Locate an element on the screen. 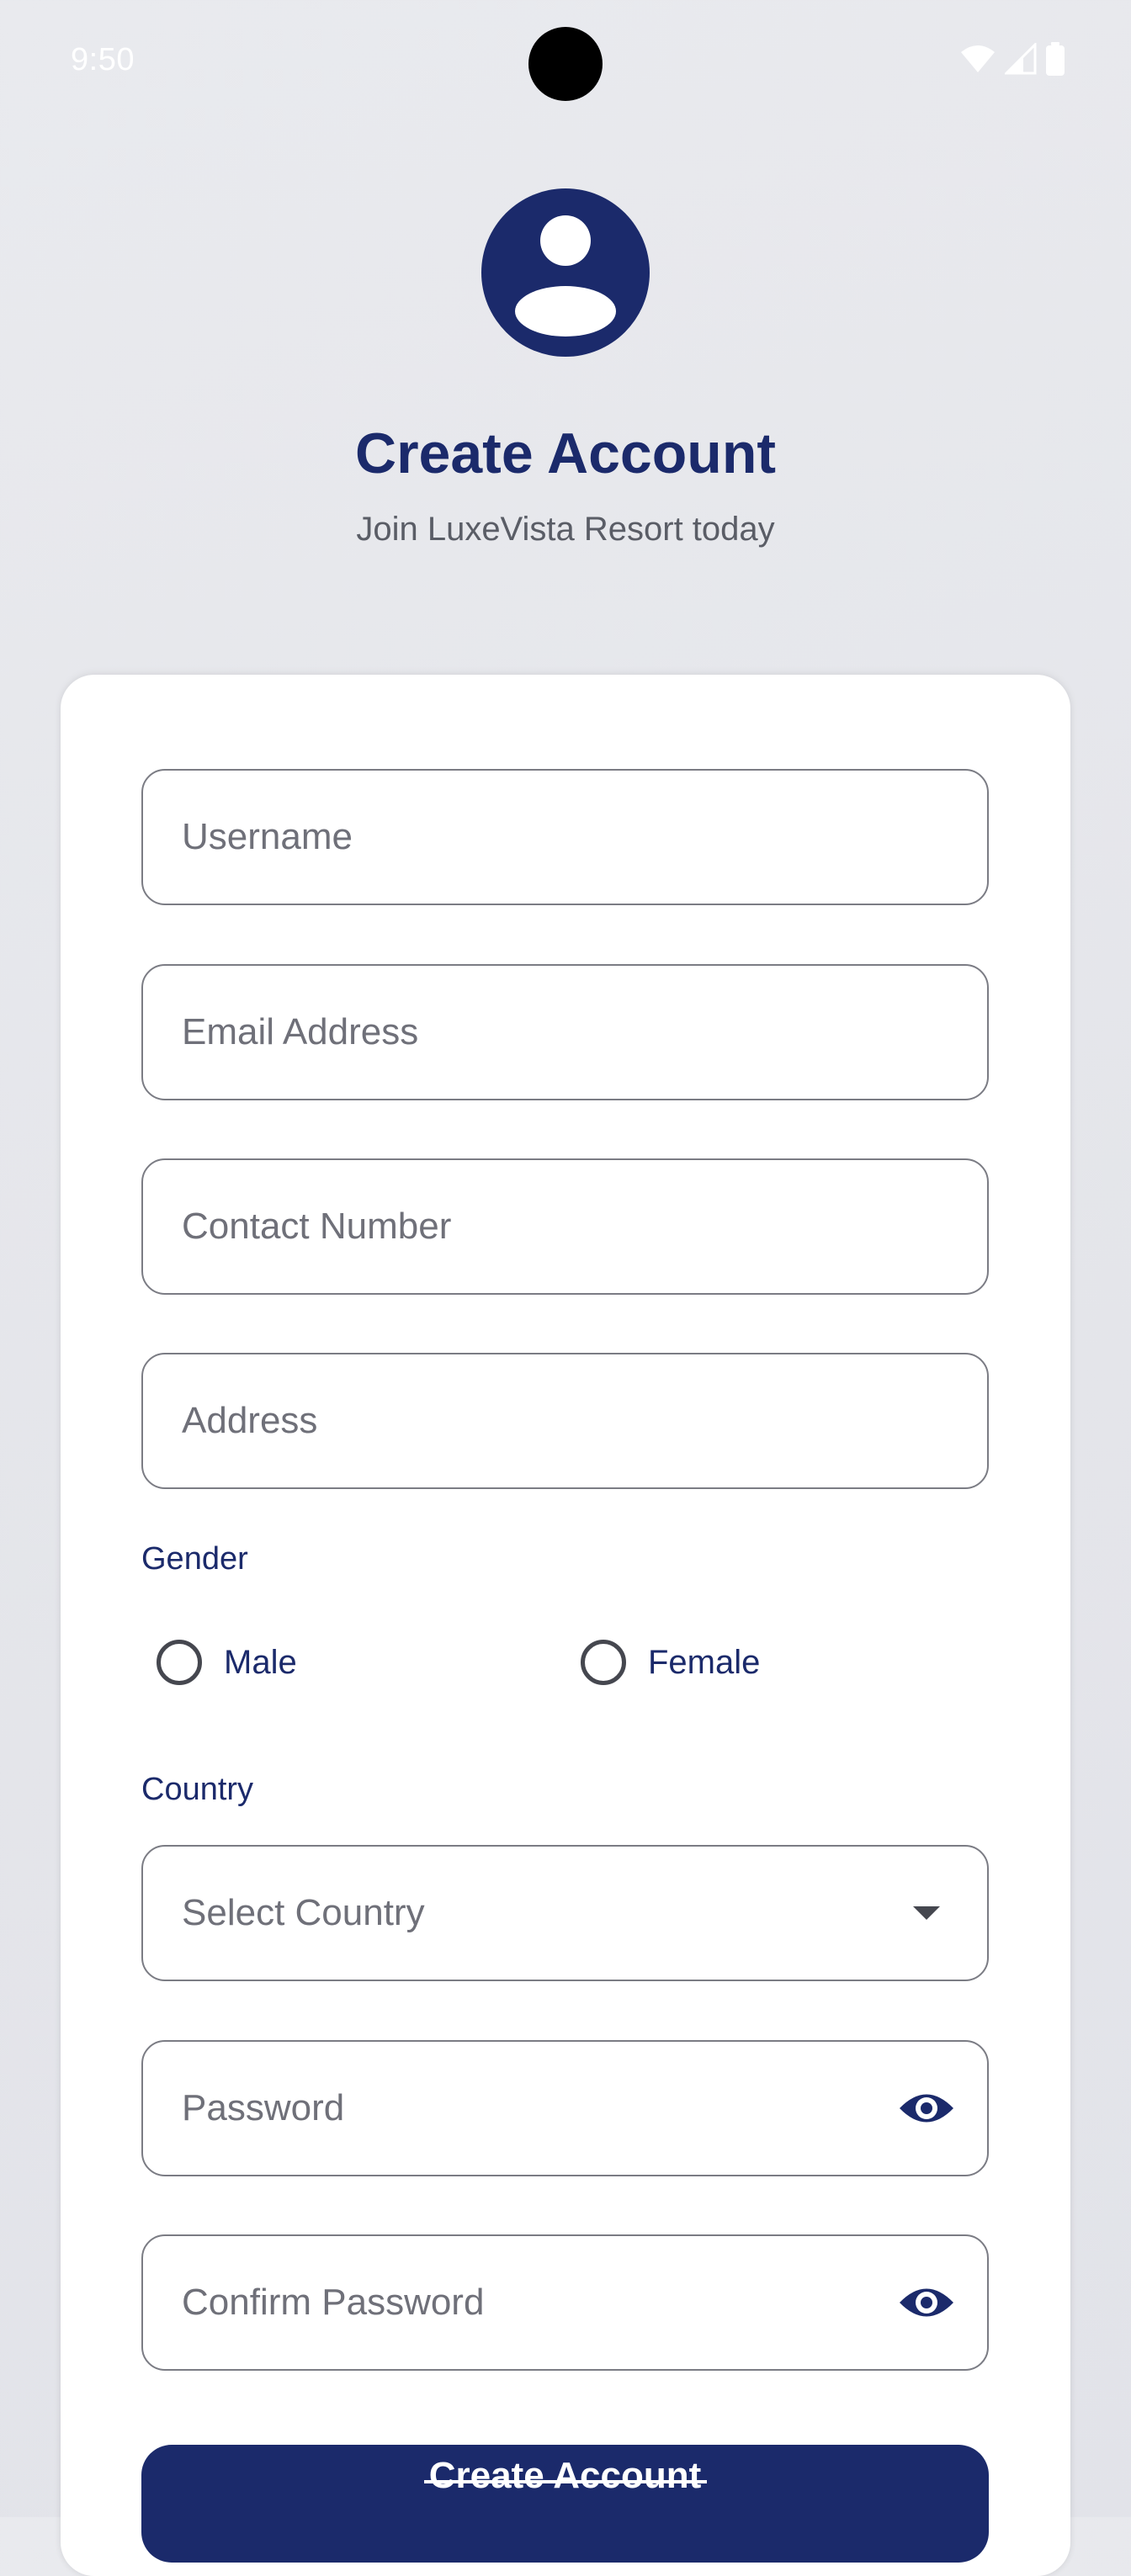 Image resolution: width=1131 pixels, height=2576 pixels. status-time: 9:50 is located at coordinates (103, 59).